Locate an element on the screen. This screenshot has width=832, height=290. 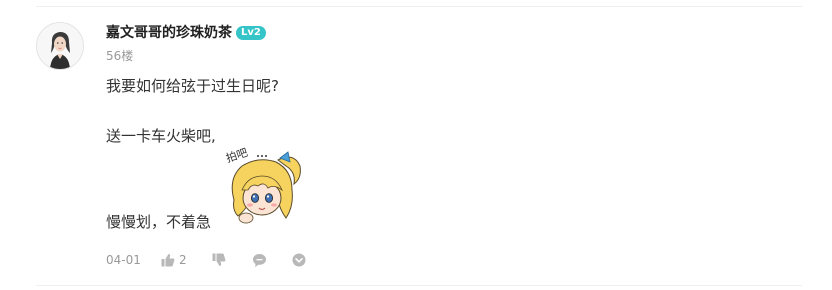
reply-icon is located at coordinates (259, 260).